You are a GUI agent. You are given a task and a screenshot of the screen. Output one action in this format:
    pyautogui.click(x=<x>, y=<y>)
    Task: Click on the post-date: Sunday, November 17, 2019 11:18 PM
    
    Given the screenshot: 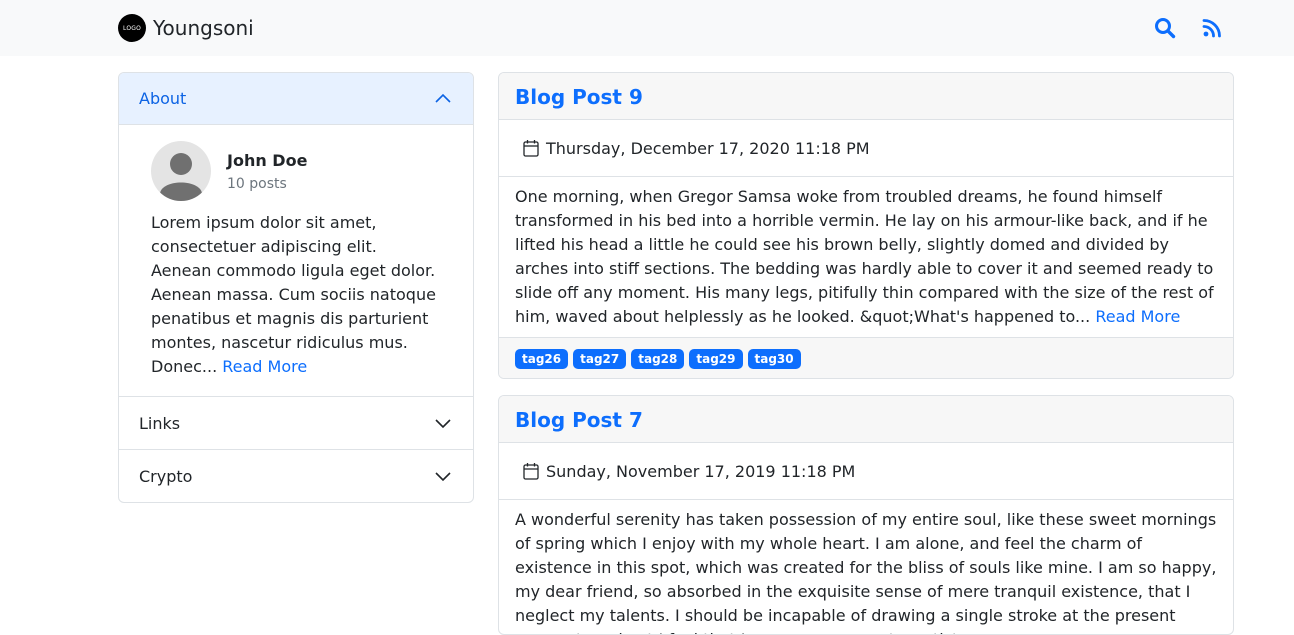 What is the action you would take?
    pyautogui.click(x=866, y=471)
    